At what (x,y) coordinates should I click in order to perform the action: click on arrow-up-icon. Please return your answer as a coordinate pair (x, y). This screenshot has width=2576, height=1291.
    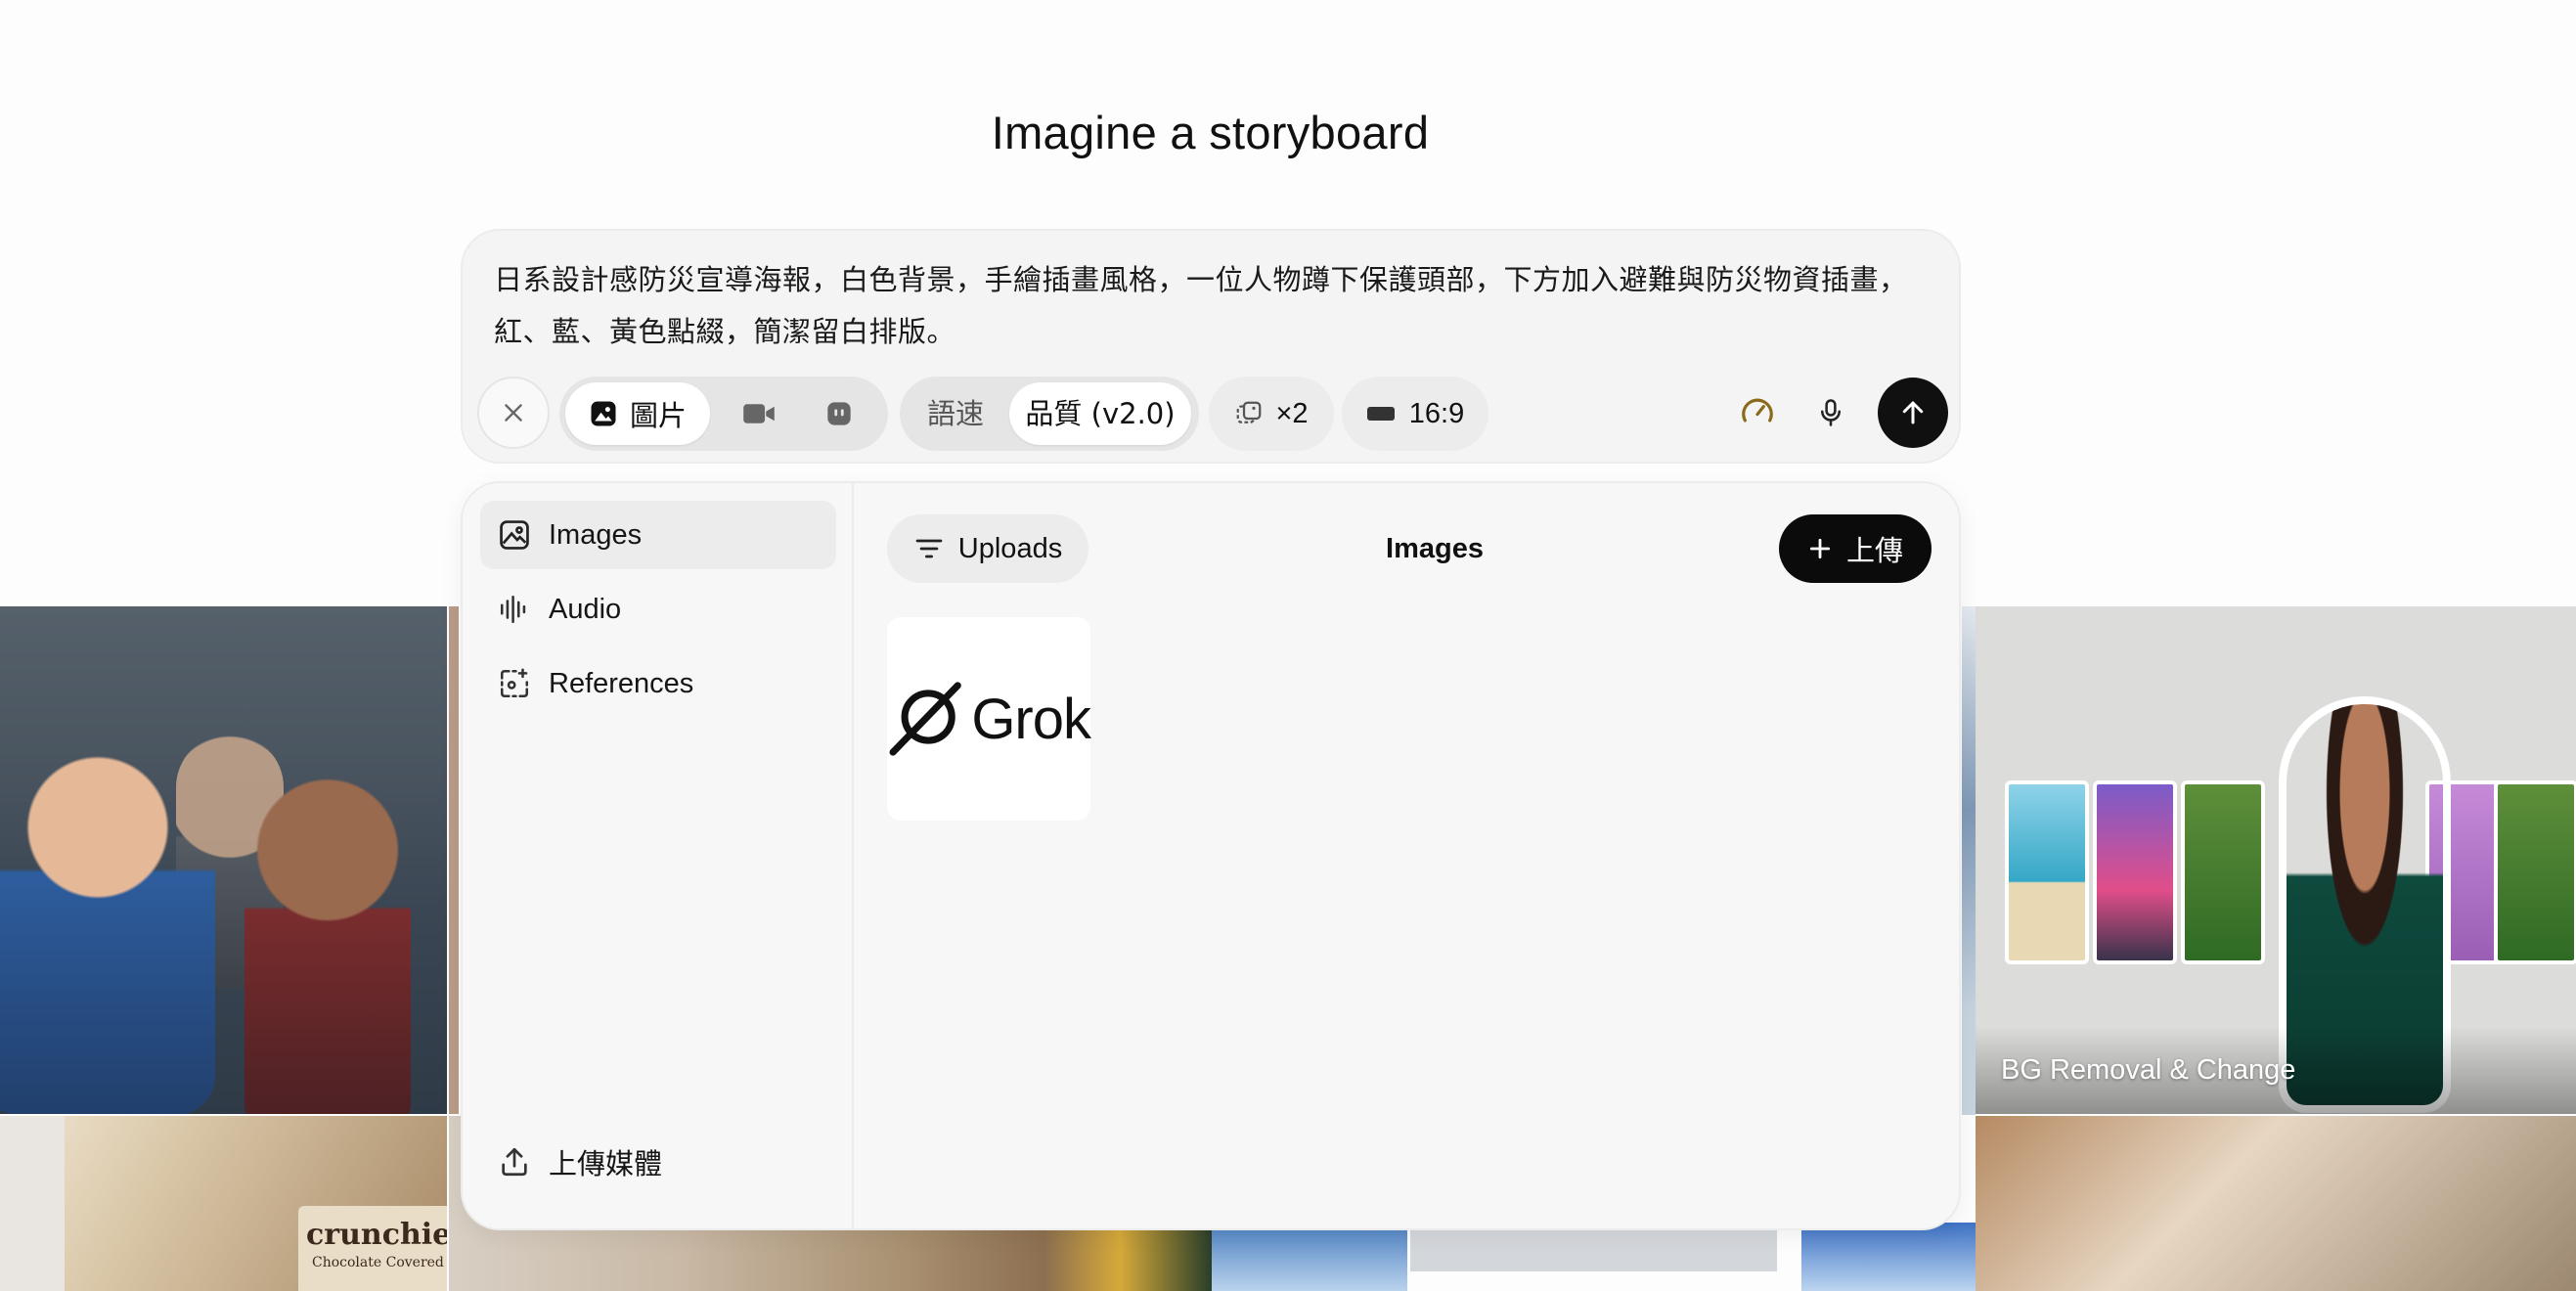
    Looking at the image, I should click on (1913, 412).